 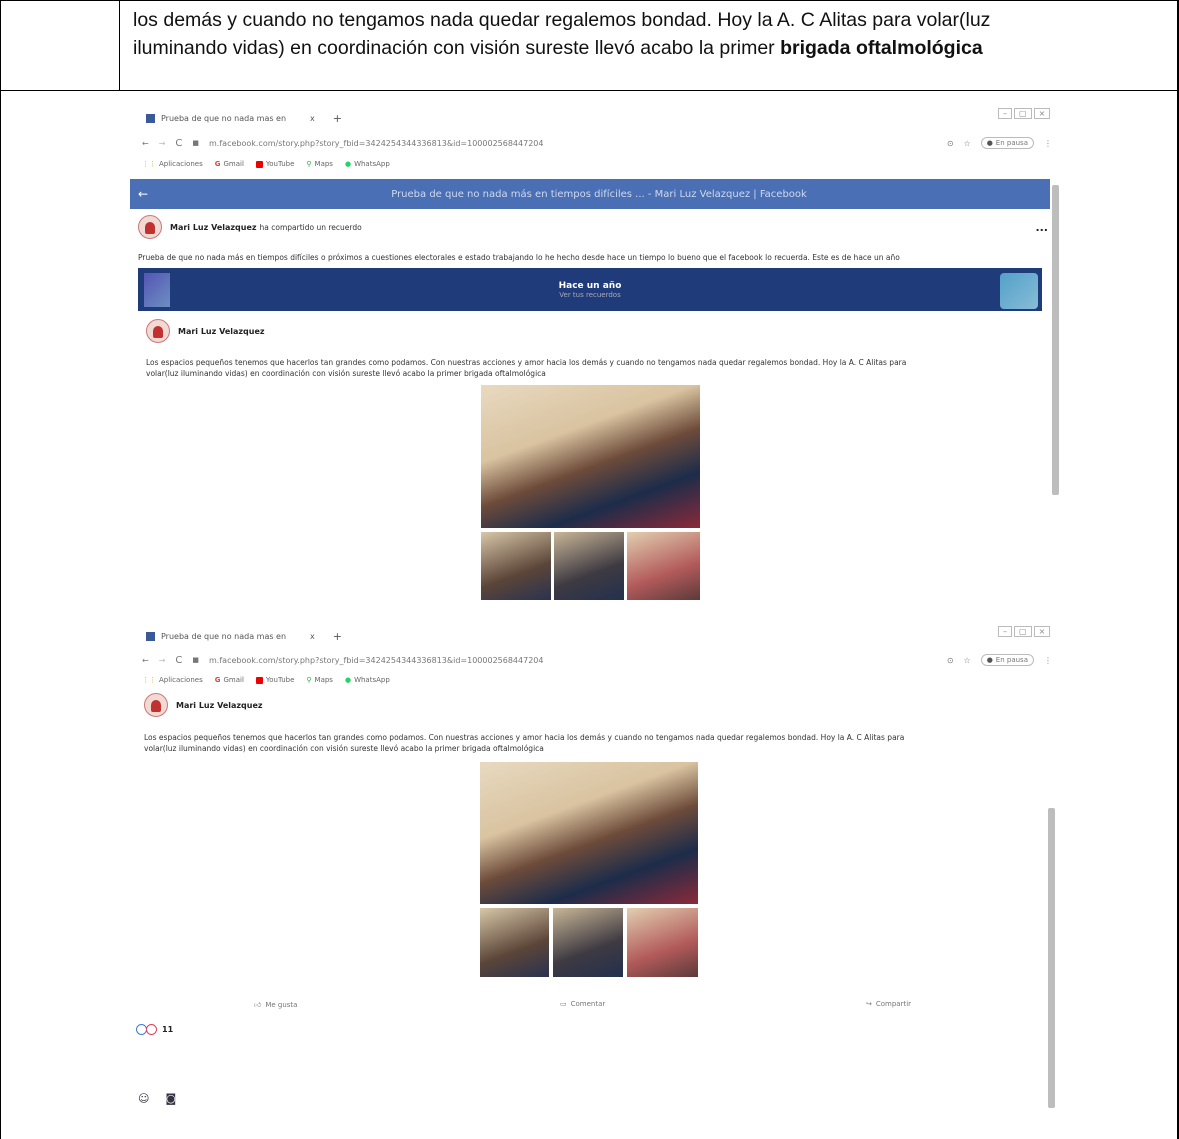 I want to click on browser-tab: Prueba de que no nada mas en x +, so click(x=244, y=118).